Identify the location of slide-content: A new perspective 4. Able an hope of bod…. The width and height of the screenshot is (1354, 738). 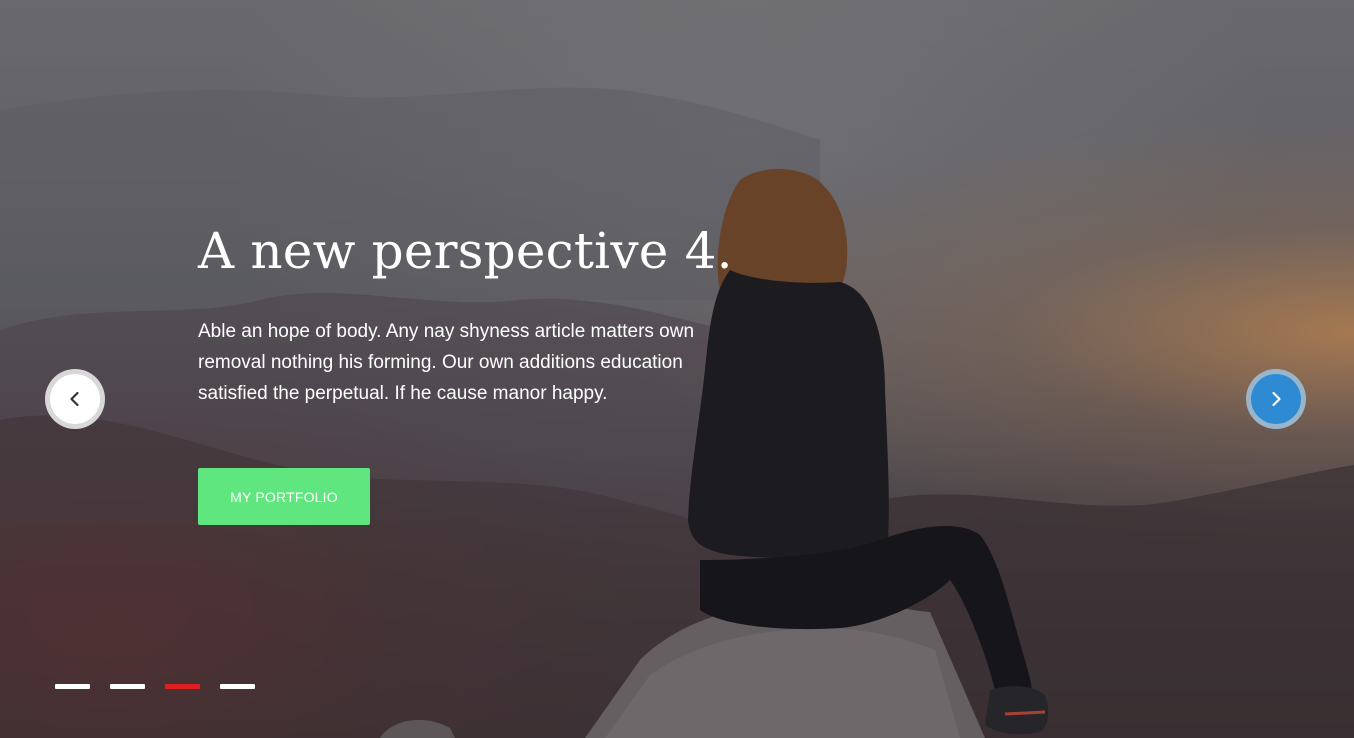
(478, 315).